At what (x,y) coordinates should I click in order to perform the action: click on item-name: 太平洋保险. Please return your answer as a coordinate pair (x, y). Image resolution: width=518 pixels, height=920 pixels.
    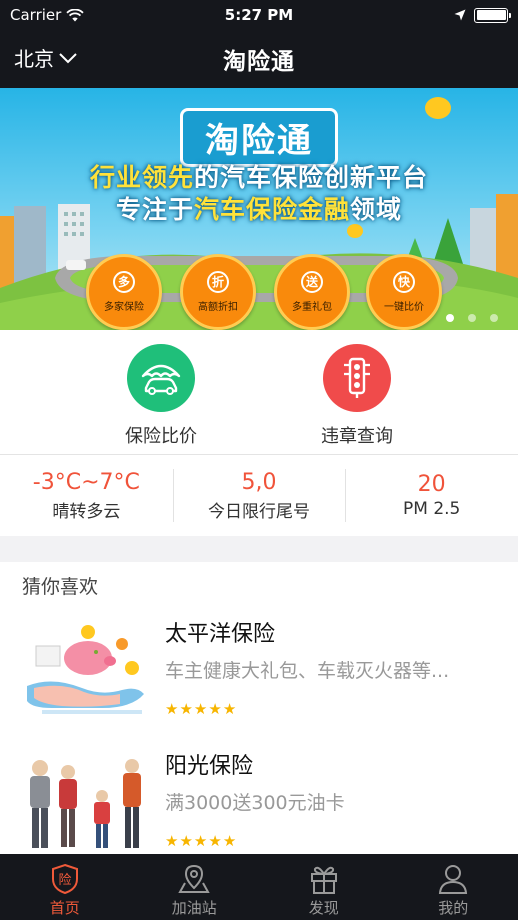
    Looking at the image, I should click on (220, 634).